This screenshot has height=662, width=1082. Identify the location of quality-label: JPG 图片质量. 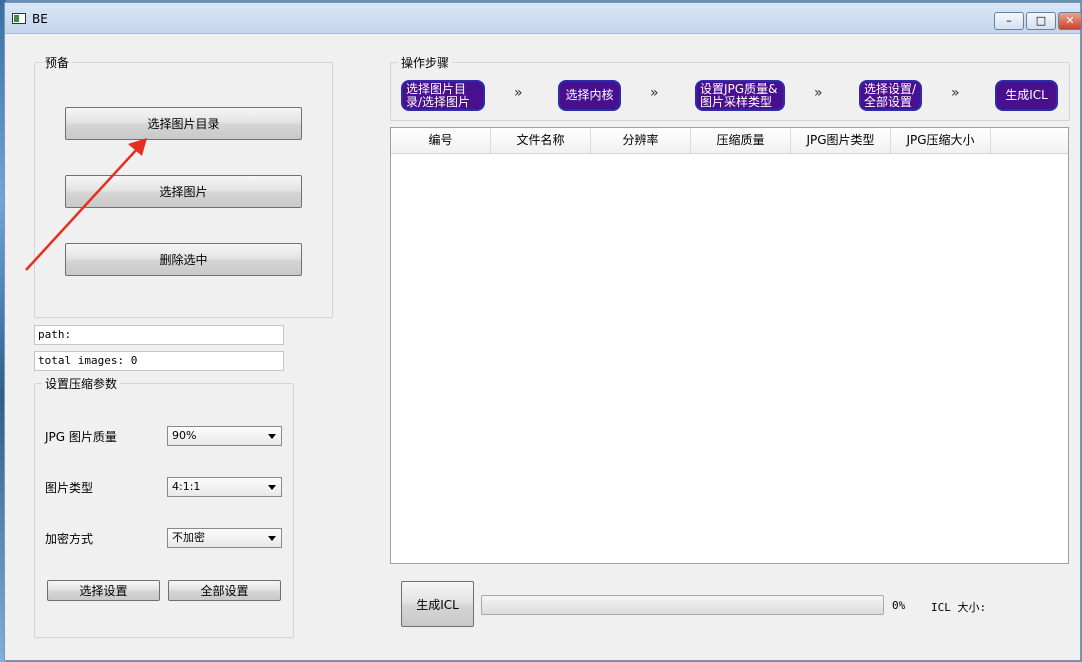
(81, 437).